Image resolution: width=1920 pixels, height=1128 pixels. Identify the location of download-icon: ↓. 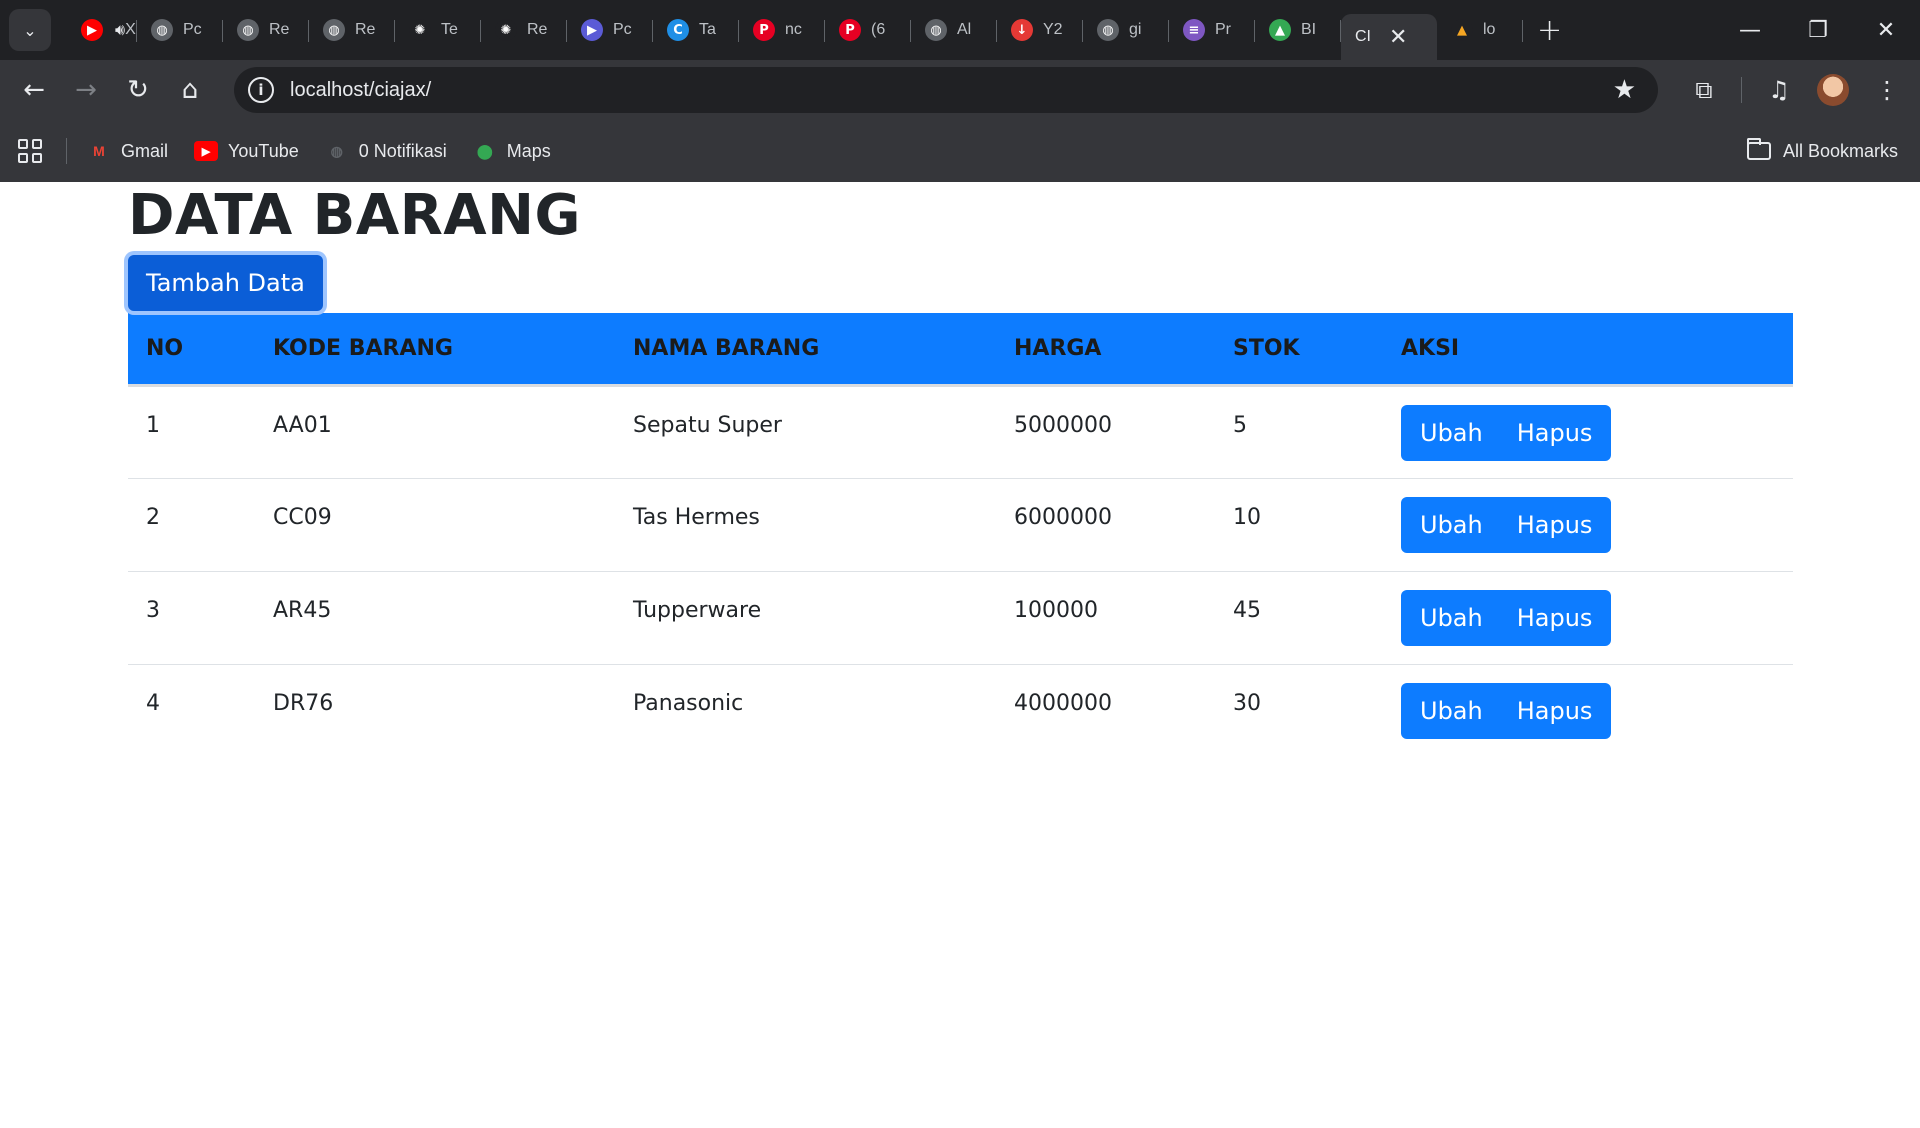
(1022, 30).